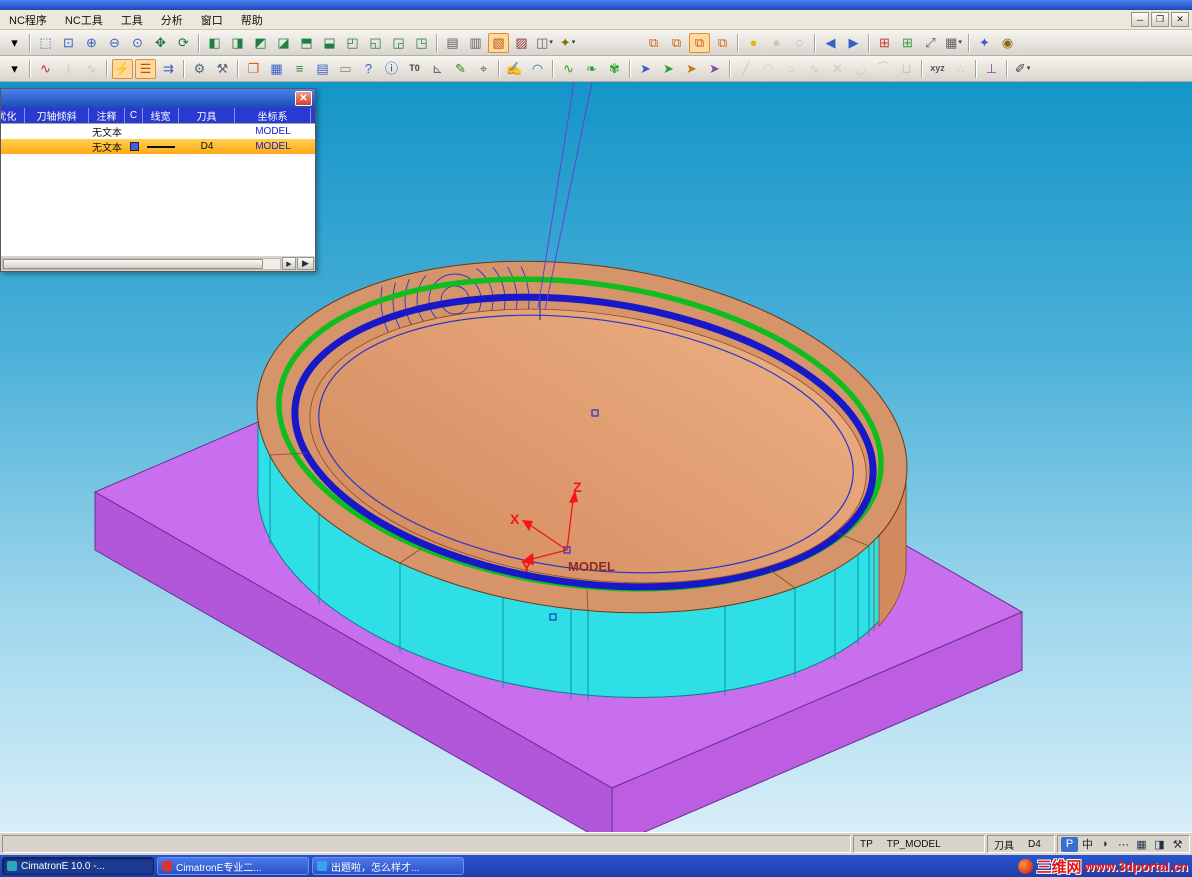 The image size is (1192, 877). I want to click on nc-procedure-row: 无文本 D4 MODEL, so click(158, 146).